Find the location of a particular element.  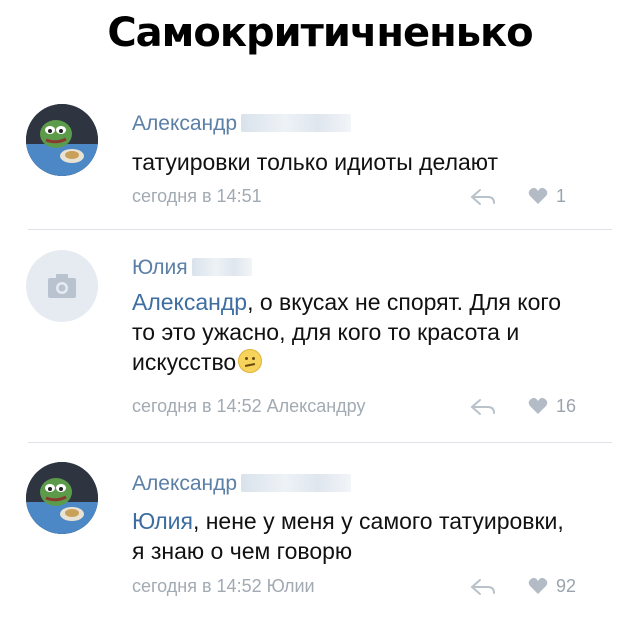

meme-title: Самокритичненько is located at coordinates (320, 33).